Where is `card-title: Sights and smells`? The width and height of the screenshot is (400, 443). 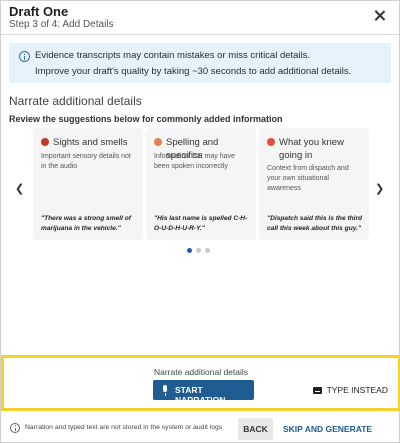
card-title: Sights and smells is located at coordinates (90, 142).